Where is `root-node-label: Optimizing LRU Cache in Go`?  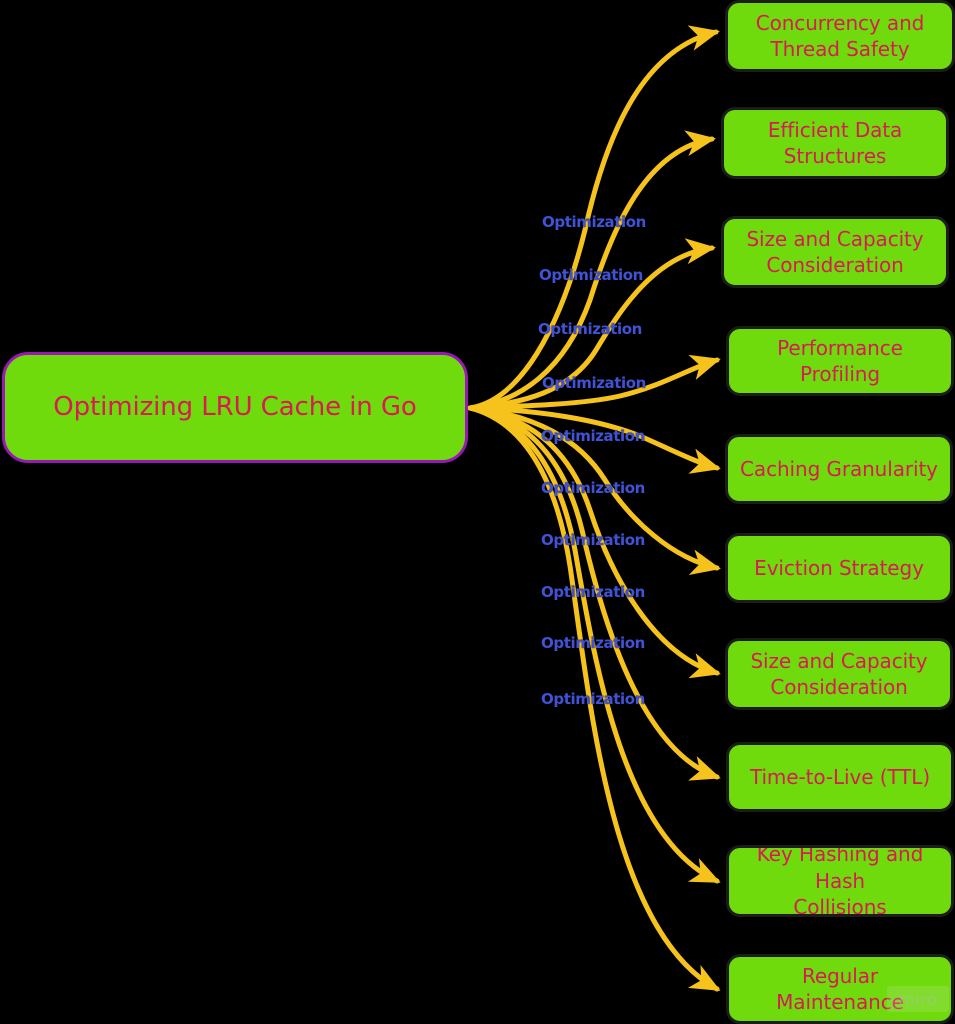
root-node-label: Optimizing LRU Cache in Go is located at coordinates (235, 407).